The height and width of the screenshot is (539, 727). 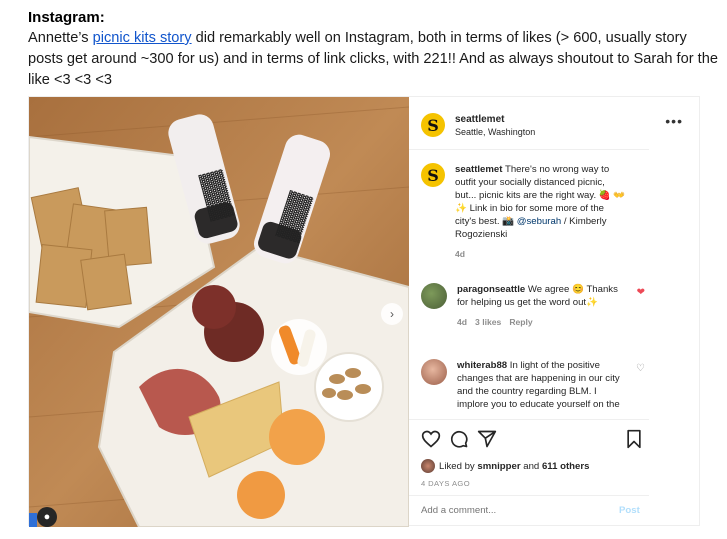 What do you see at coordinates (431, 439) in the screenshot?
I see `like-heart-icon` at bounding box center [431, 439].